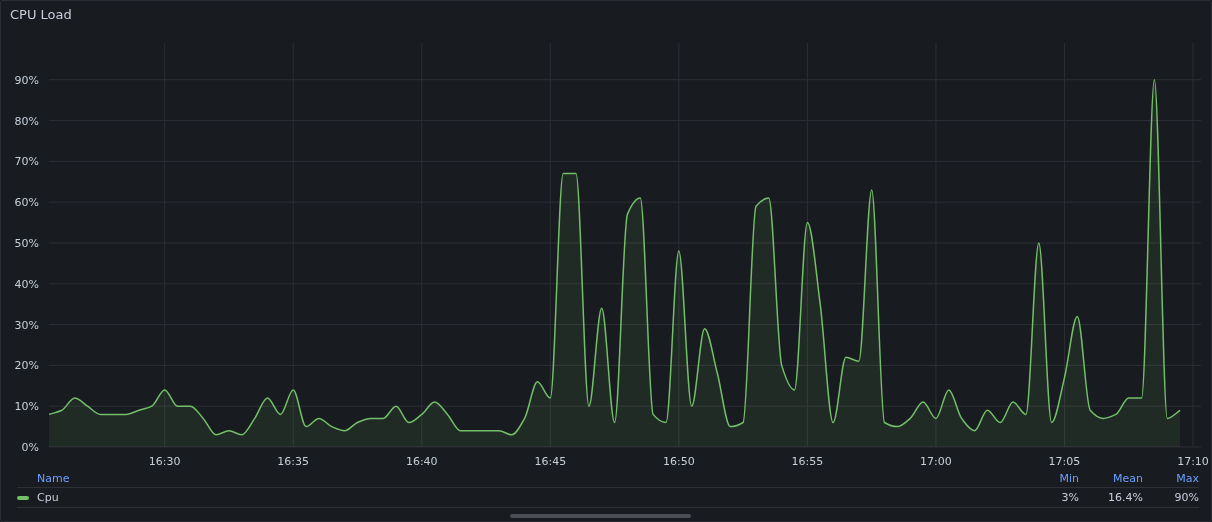 The image size is (1212, 522). What do you see at coordinates (1064, 461) in the screenshot?
I see `axis-label: 17:05` at bounding box center [1064, 461].